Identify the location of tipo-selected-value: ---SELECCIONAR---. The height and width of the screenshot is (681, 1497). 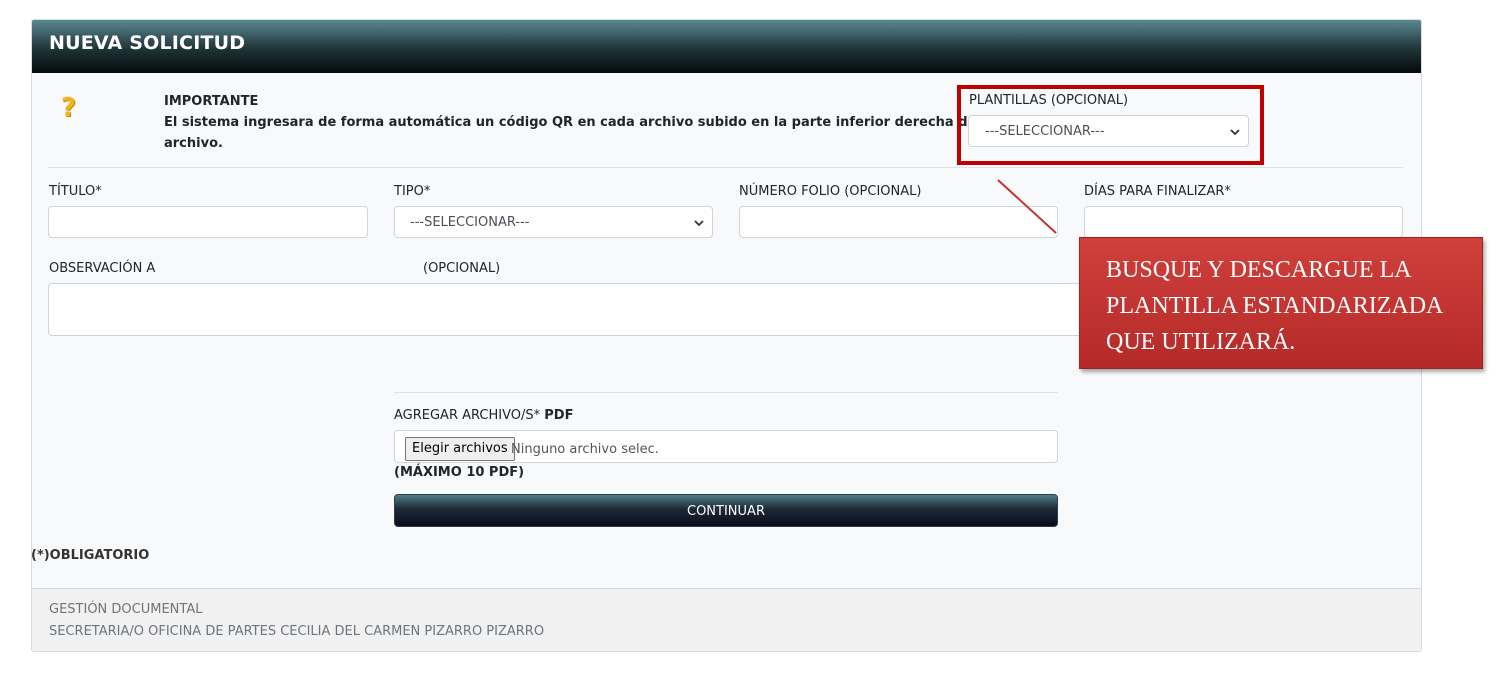
(470, 222).